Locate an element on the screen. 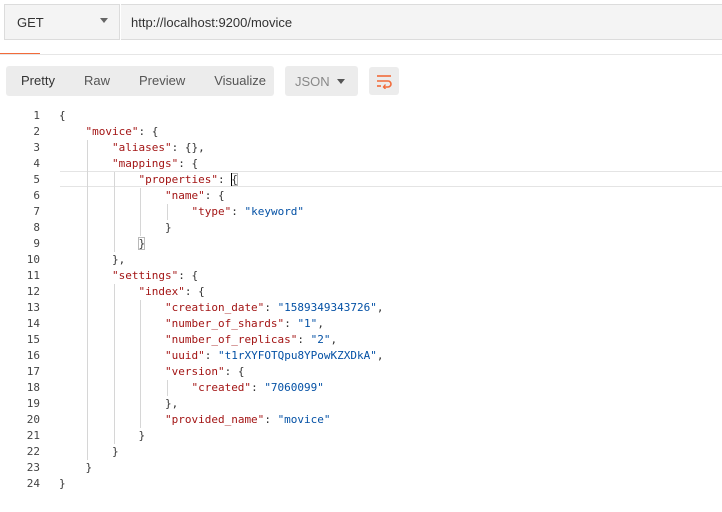 Image resolution: width=722 pixels, height=512 pixels. code-line: 22 } is located at coordinates (361, 452).